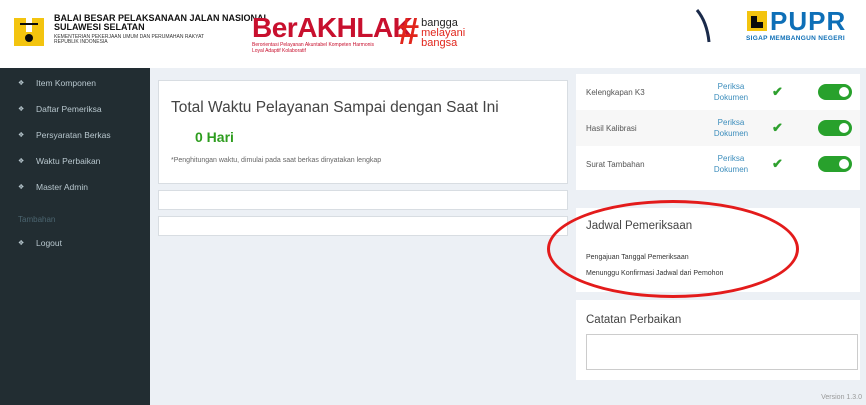 The height and width of the screenshot is (405, 866). Describe the element at coordinates (615, 92) in the screenshot. I see `document-label: Kelengkapan K3` at that location.